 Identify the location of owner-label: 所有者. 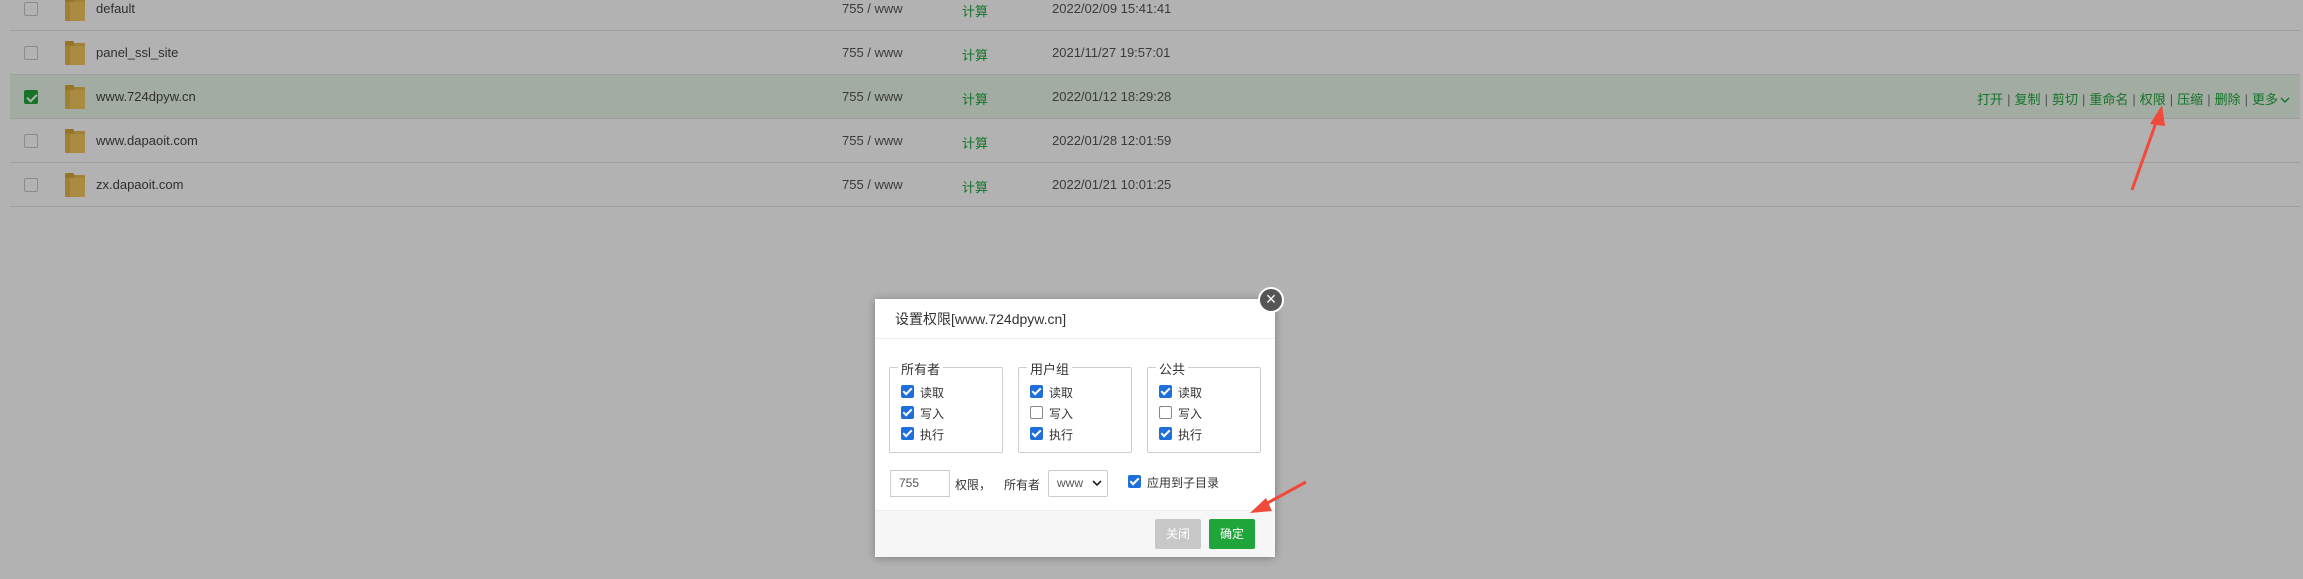
(1022, 485).